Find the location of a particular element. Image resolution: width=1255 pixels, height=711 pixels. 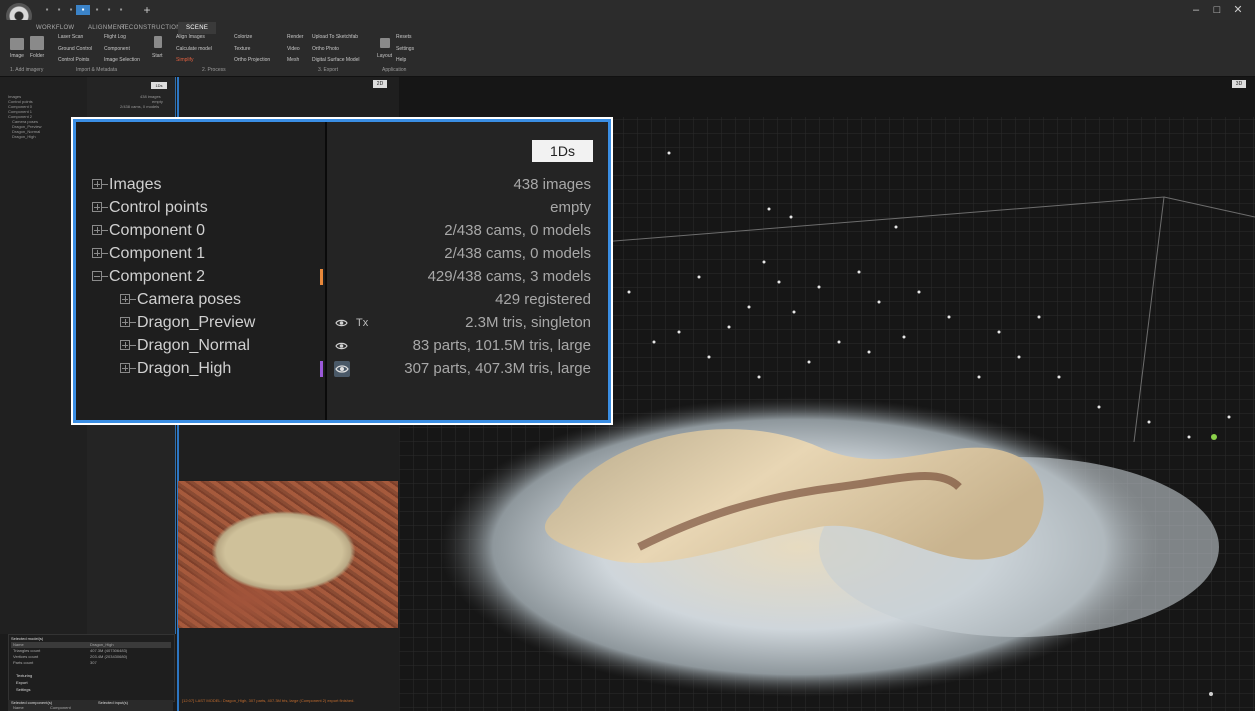

digital-surface-model-button: Digital Surface Model is located at coordinates (336, 60).